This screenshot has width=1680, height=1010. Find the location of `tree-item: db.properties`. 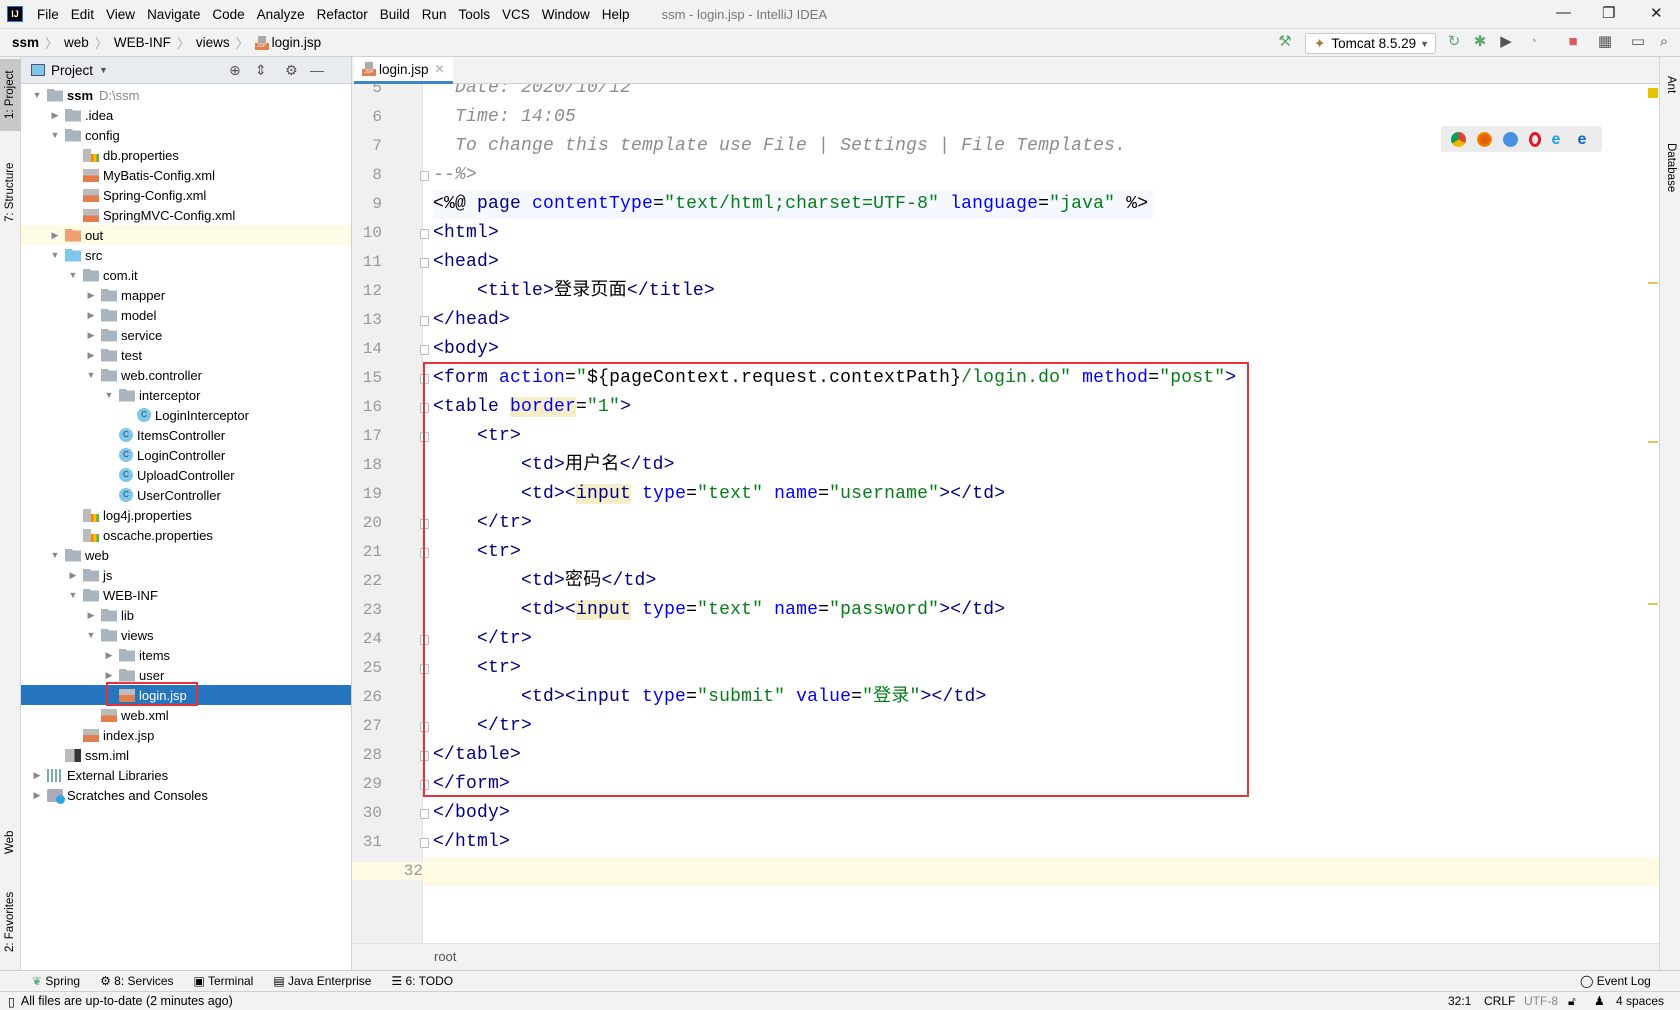

tree-item: db.properties is located at coordinates (186, 155).